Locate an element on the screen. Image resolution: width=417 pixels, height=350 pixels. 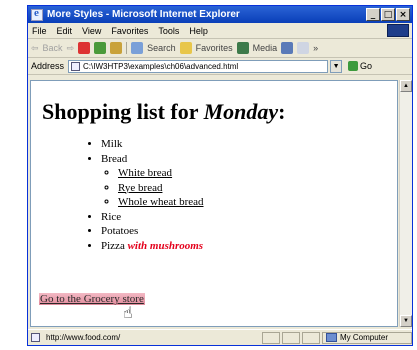
go-button: Go is located at coordinates (360, 66).